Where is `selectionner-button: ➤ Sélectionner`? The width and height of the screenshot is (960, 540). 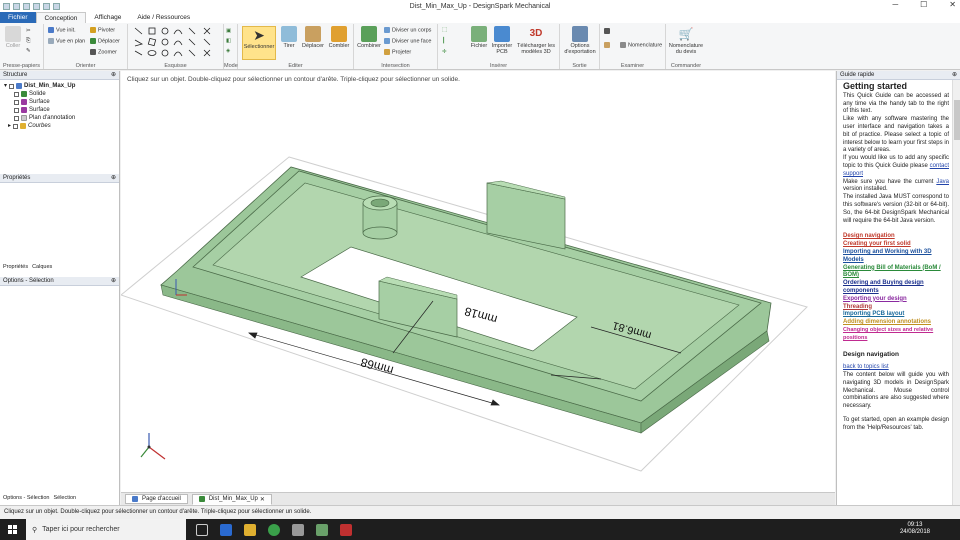
selectionner-button: ➤ Sélectionner is located at coordinates (259, 43).